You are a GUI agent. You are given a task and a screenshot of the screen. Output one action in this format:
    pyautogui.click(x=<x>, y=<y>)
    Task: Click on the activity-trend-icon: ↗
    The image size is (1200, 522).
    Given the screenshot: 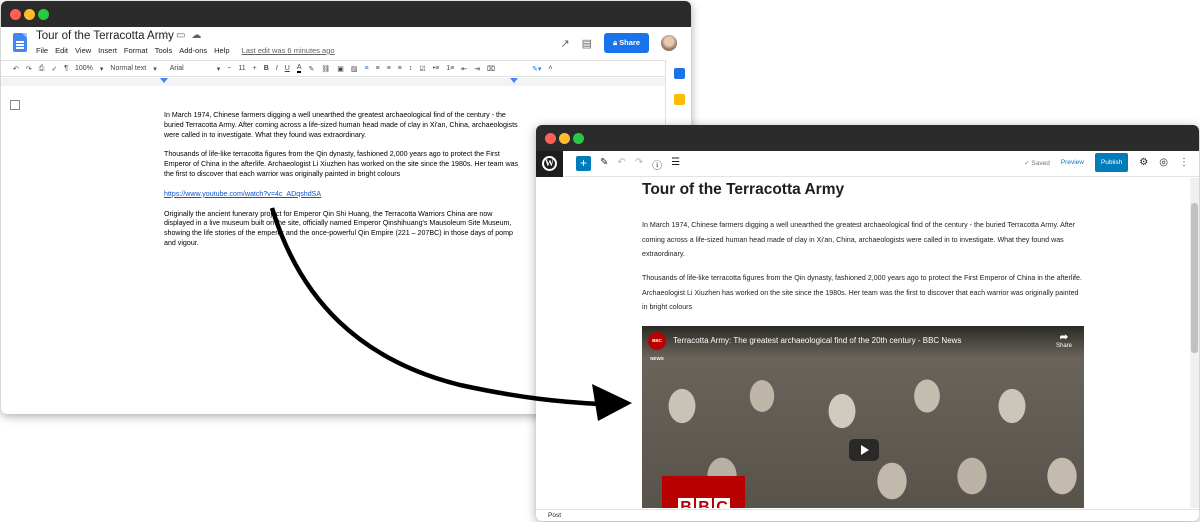 What is the action you would take?
    pyautogui.click(x=564, y=43)
    